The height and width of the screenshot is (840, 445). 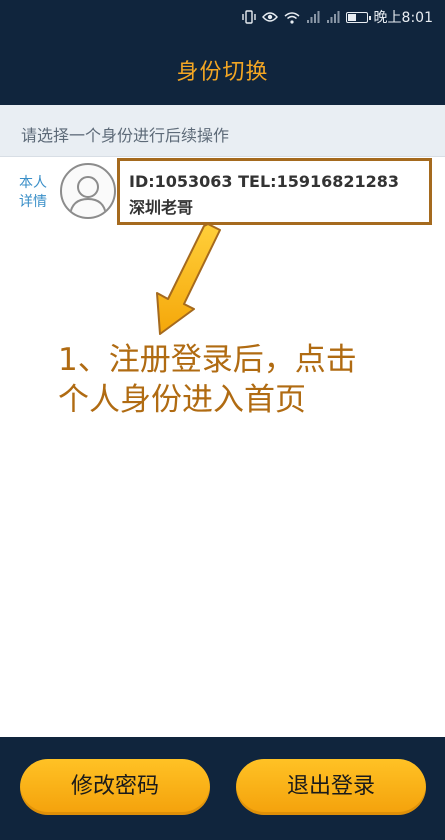 I want to click on annotation-line-2: 个人身份进入首页, so click(x=182, y=400).